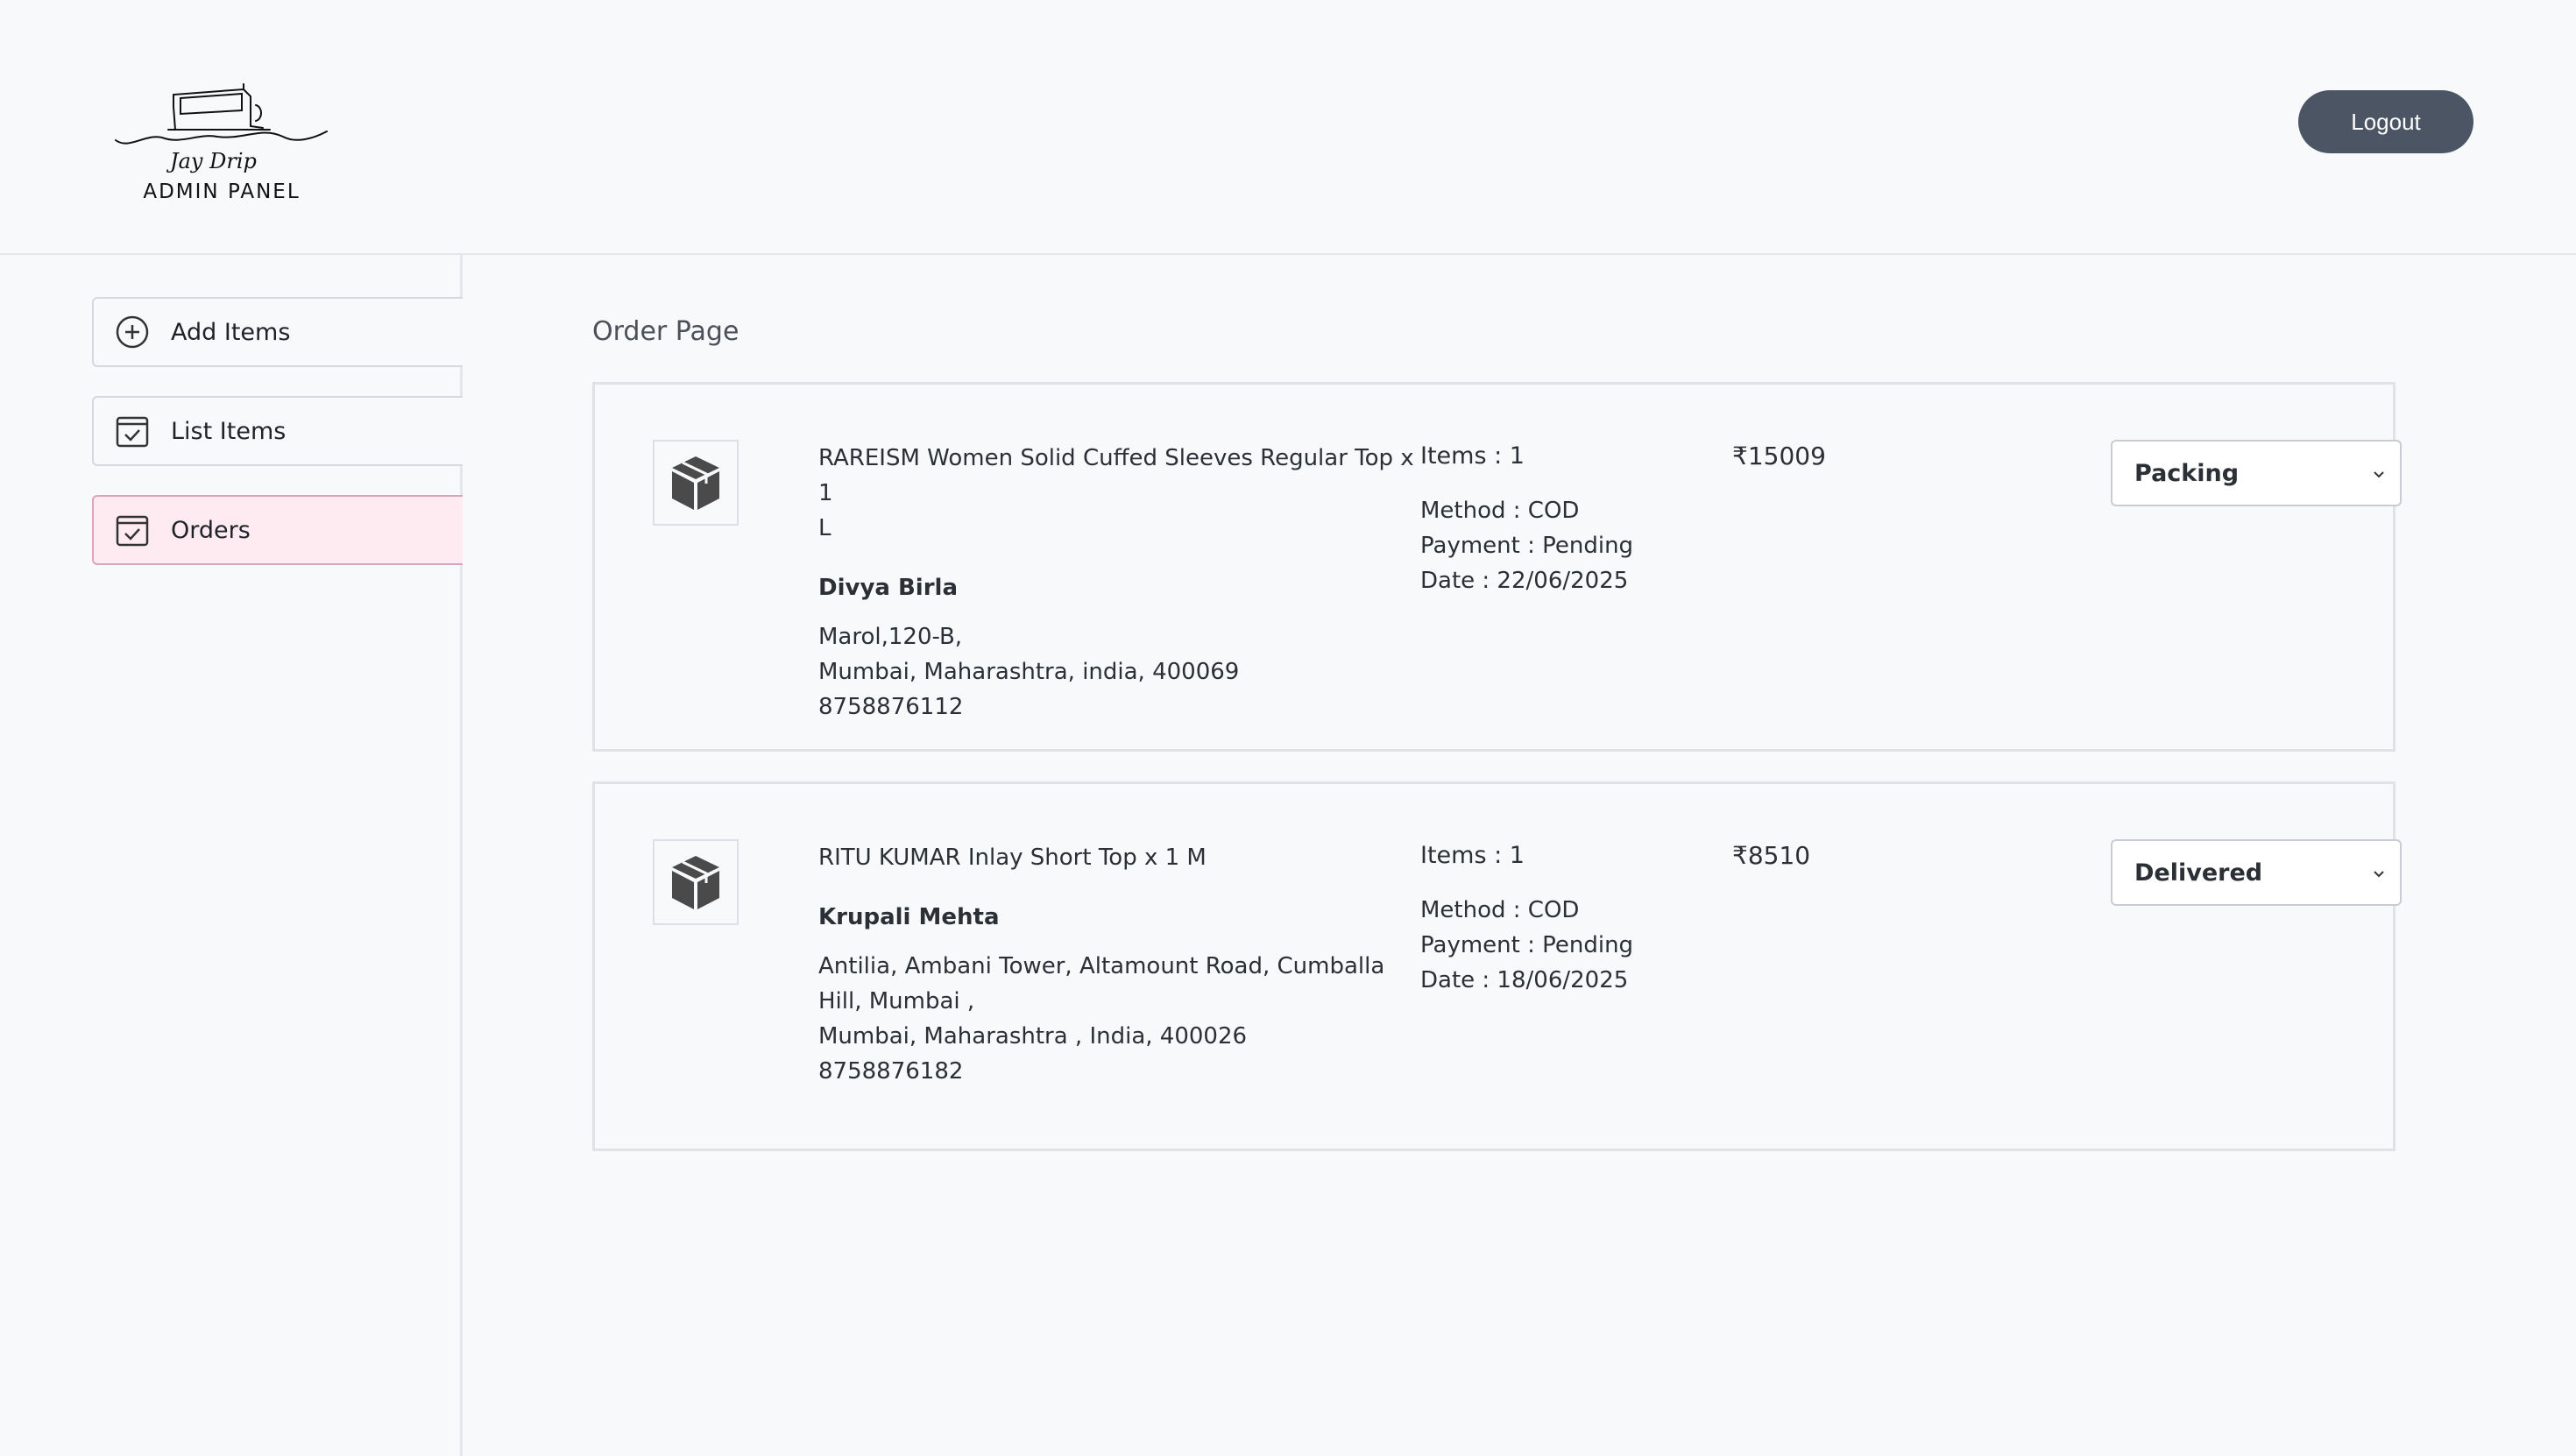 The image size is (2576, 1456). I want to click on order-date: Date : 22/06/2025, so click(1524, 581).